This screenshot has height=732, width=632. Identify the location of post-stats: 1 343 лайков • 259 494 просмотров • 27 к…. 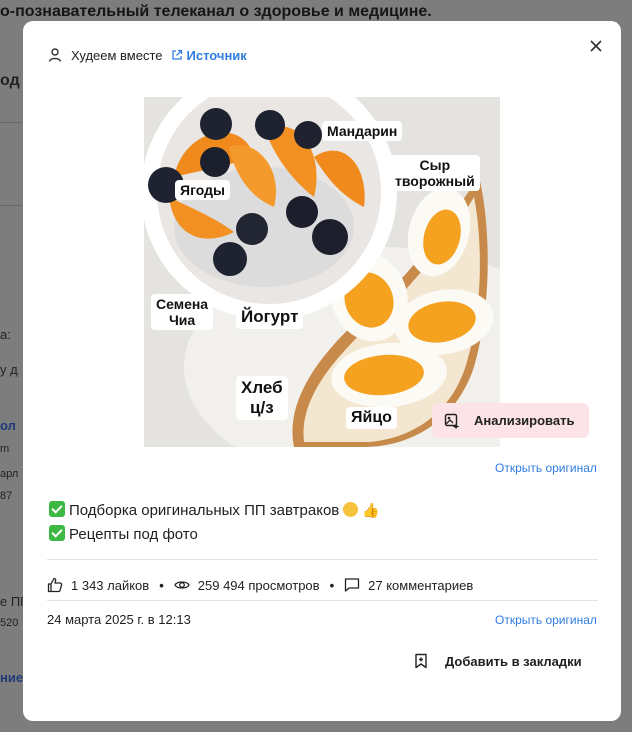
(260, 585).